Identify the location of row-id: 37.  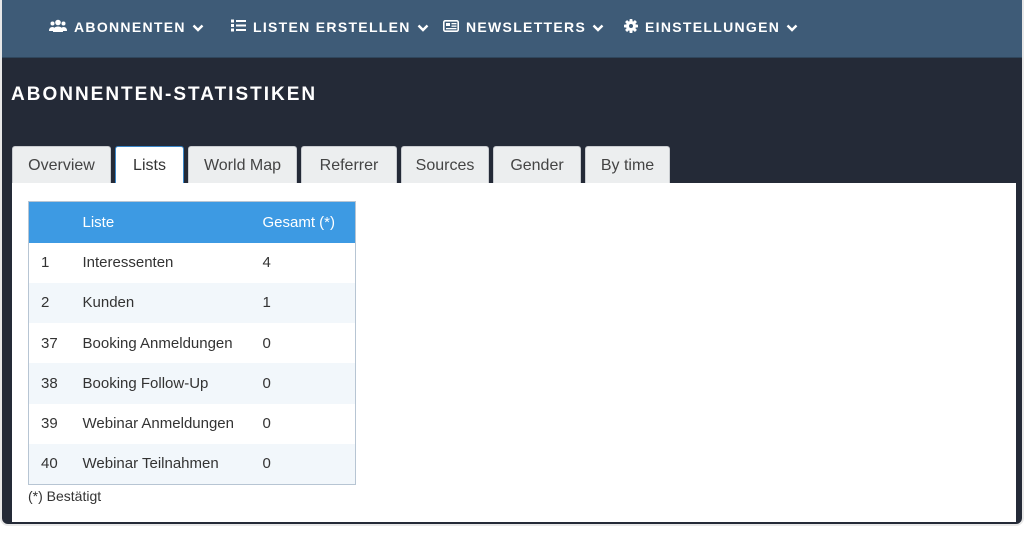
(49, 343).